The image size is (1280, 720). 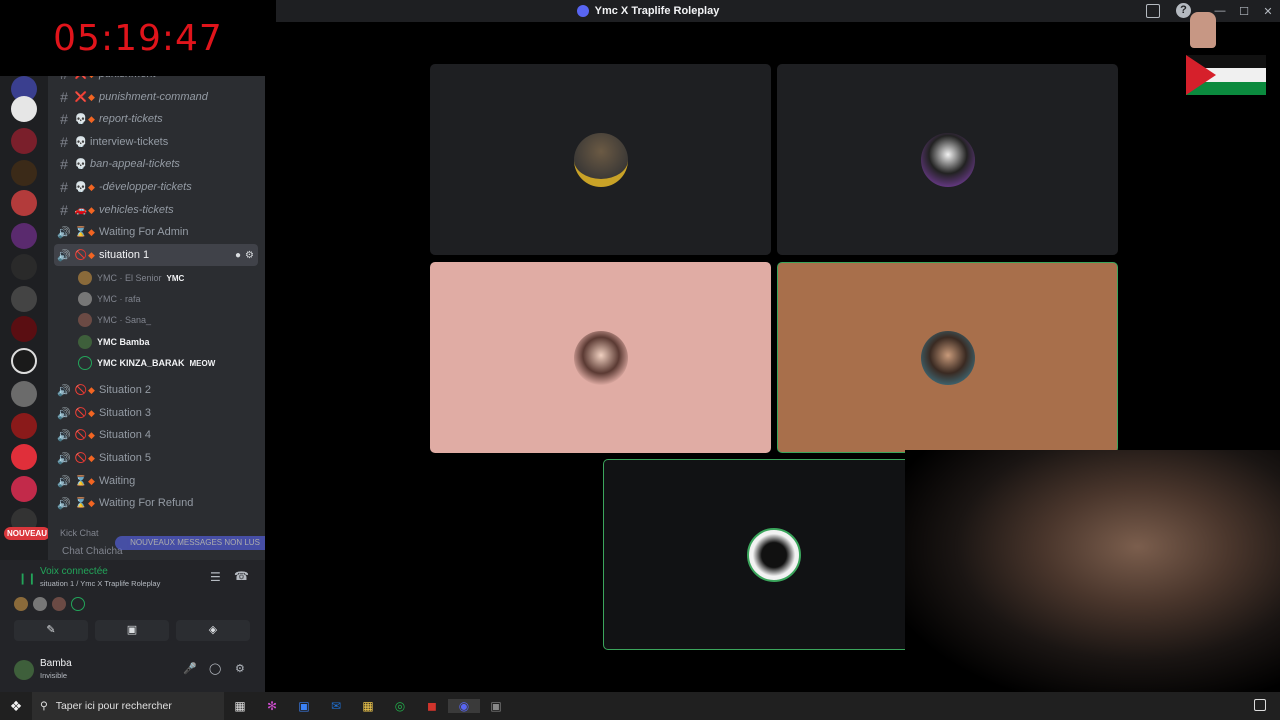 I want to click on outlook-icon: ✉, so click(x=336, y=706).